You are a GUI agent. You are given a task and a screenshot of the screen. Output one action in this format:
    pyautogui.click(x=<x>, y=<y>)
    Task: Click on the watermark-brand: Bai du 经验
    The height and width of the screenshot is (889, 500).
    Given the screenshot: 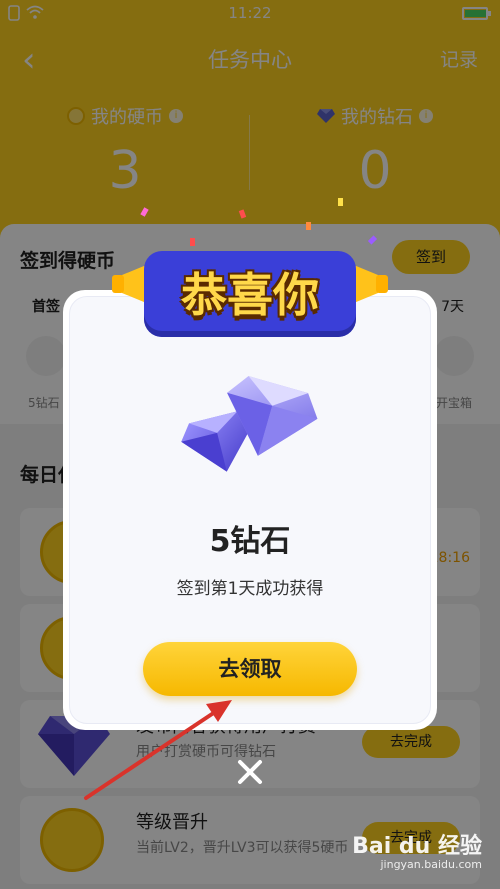 What is the action you would take?
    pyautogui.click(x=417, y=846)
    